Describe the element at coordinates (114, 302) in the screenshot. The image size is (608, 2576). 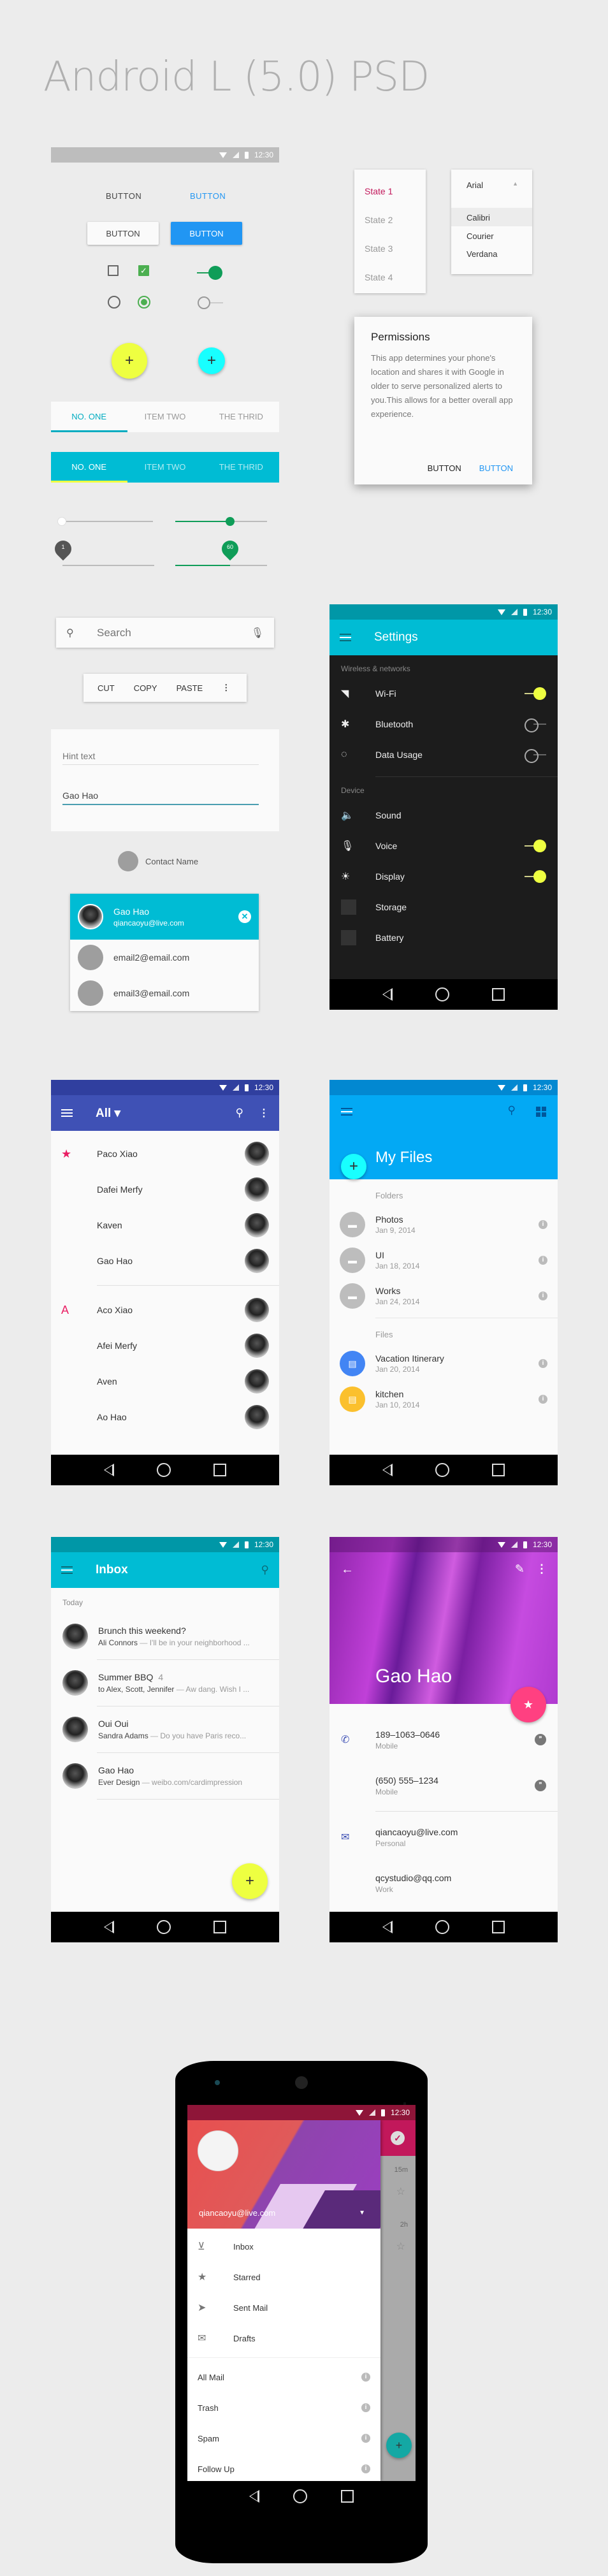
I see `radio-unchecked` at that location.